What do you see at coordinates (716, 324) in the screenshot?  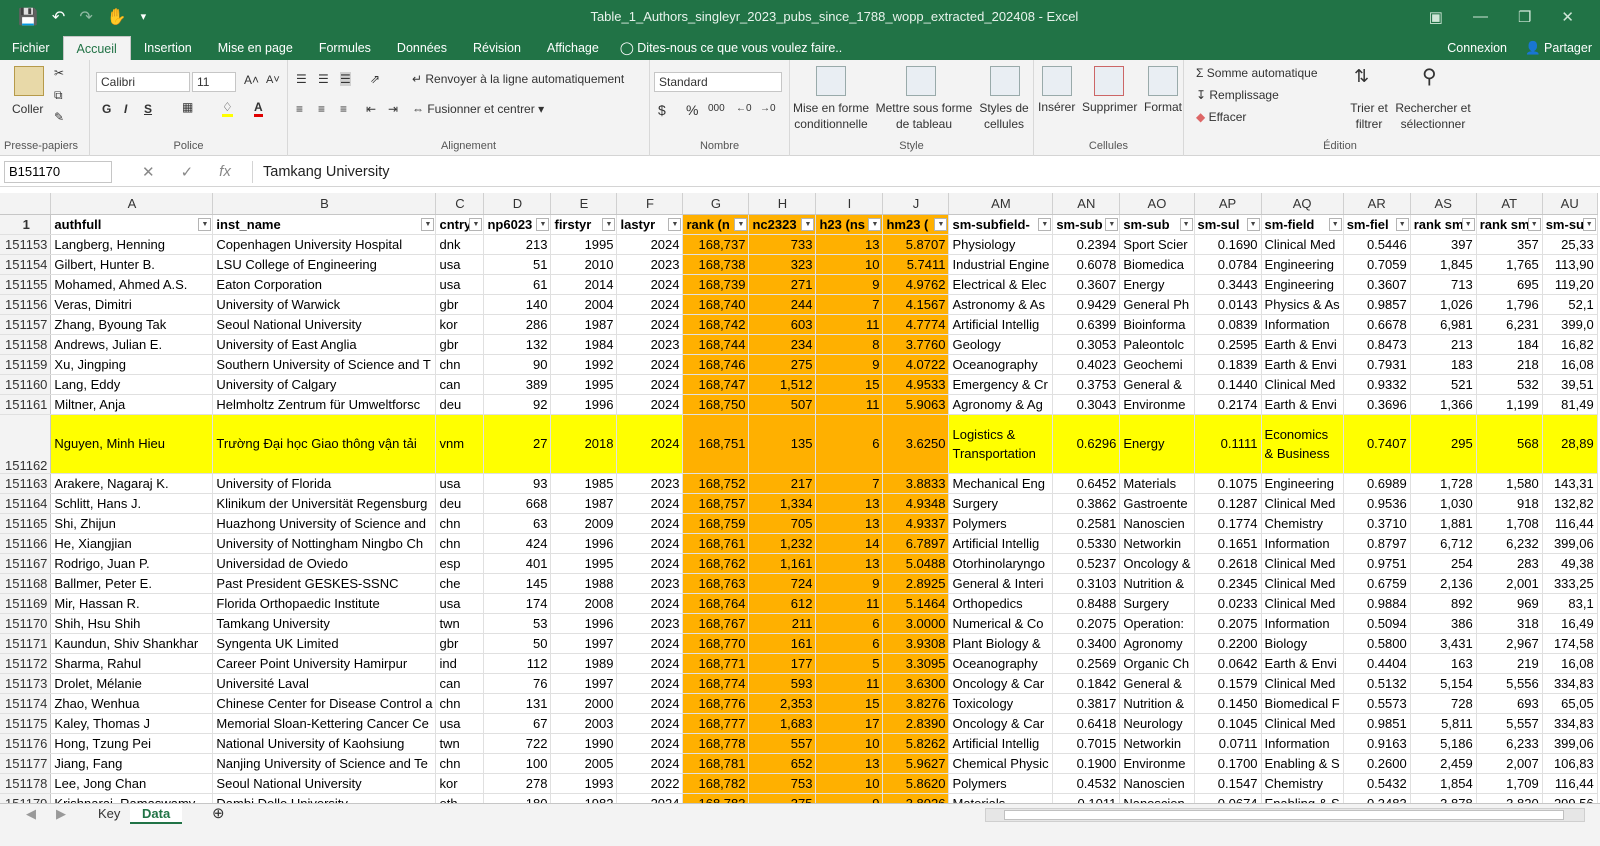 I see `table-cell: 168,742` at bounding box center [716, 324].